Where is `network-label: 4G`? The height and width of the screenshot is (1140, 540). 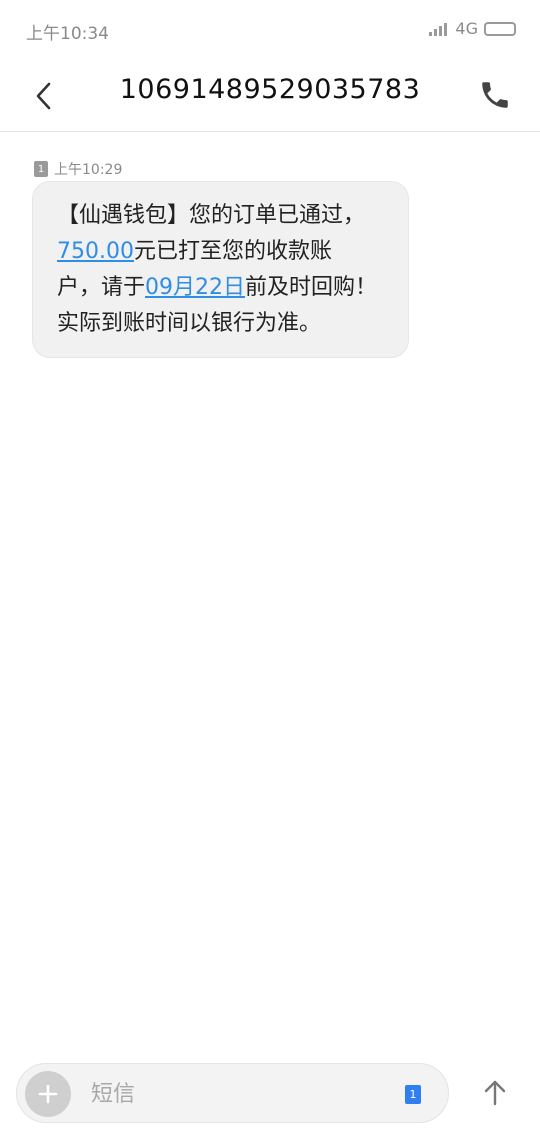 network-label: 4G is located at coordinates (466, 28).